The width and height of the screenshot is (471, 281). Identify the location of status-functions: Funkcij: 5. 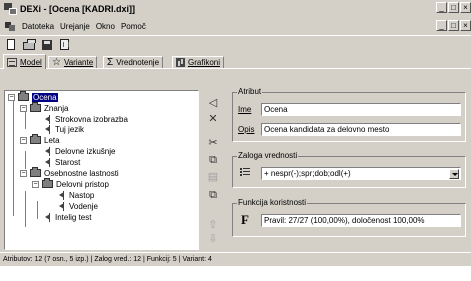
(161, 259).